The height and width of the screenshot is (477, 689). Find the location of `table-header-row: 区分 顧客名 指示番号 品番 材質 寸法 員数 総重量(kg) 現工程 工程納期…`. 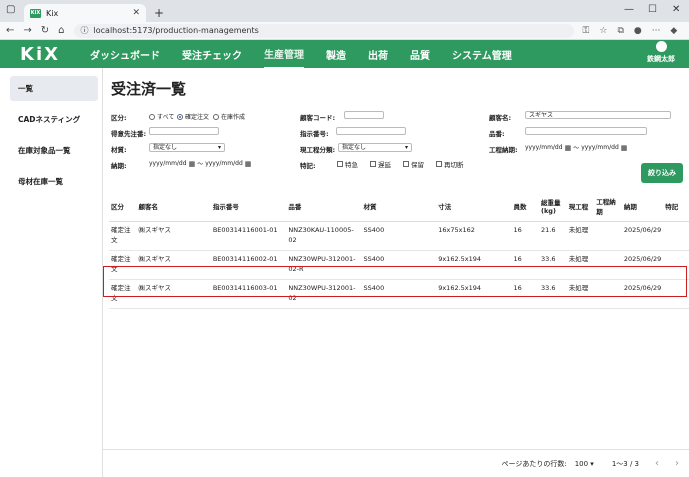

table-header-row: 区分 顧客名 指示番号 品番 材質 寸法 員数 総重量(kg) 現工程 工程納期… is located at coordinates (399, 206).